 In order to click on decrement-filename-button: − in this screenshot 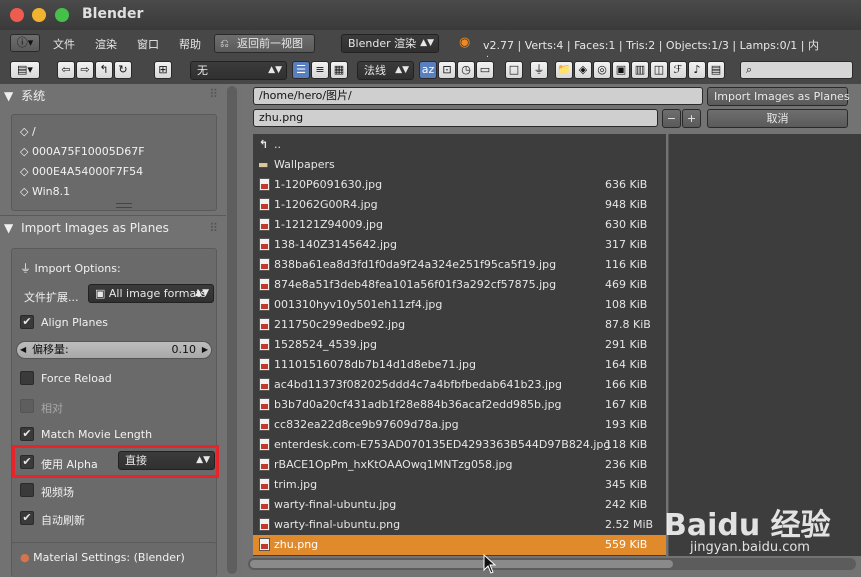, I will do `click(671, 118)`.